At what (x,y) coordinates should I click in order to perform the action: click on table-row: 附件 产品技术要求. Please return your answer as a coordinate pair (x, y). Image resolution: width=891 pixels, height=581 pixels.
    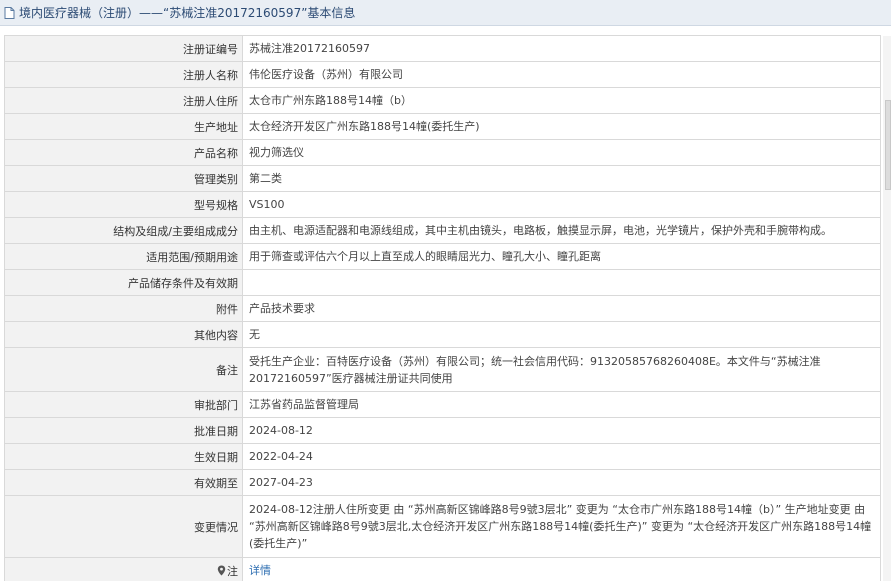
    Looking at the image, I should click on (442, 308).